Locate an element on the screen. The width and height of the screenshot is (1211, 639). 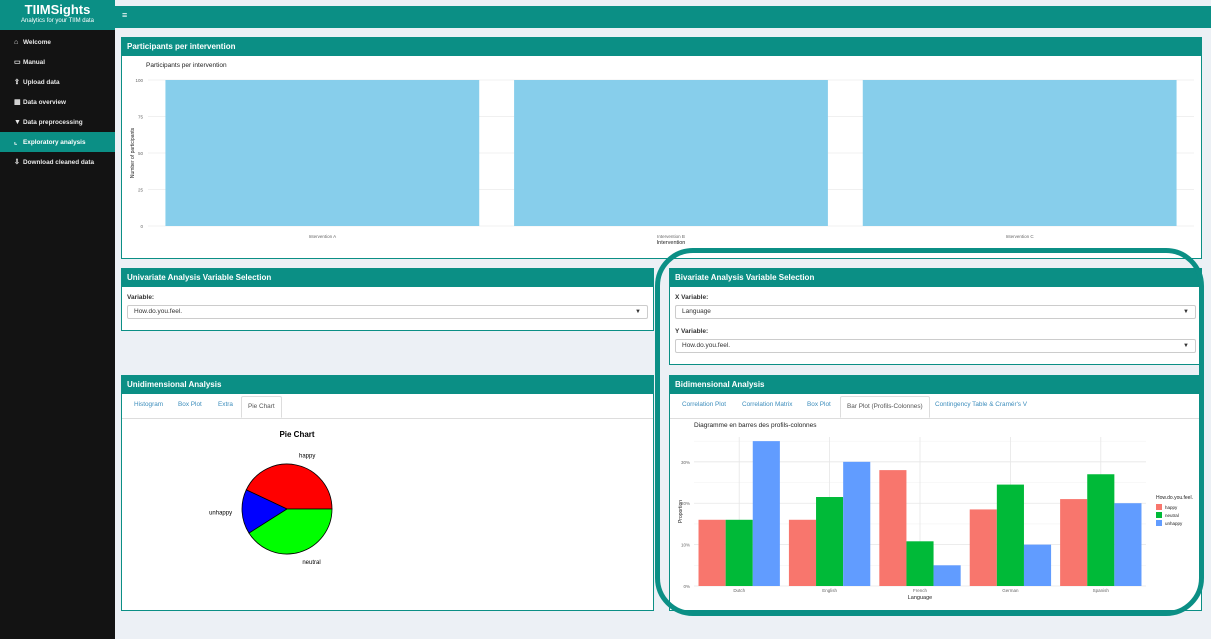
clipboard-icon: ▭ is located at coordinates (17, 62).